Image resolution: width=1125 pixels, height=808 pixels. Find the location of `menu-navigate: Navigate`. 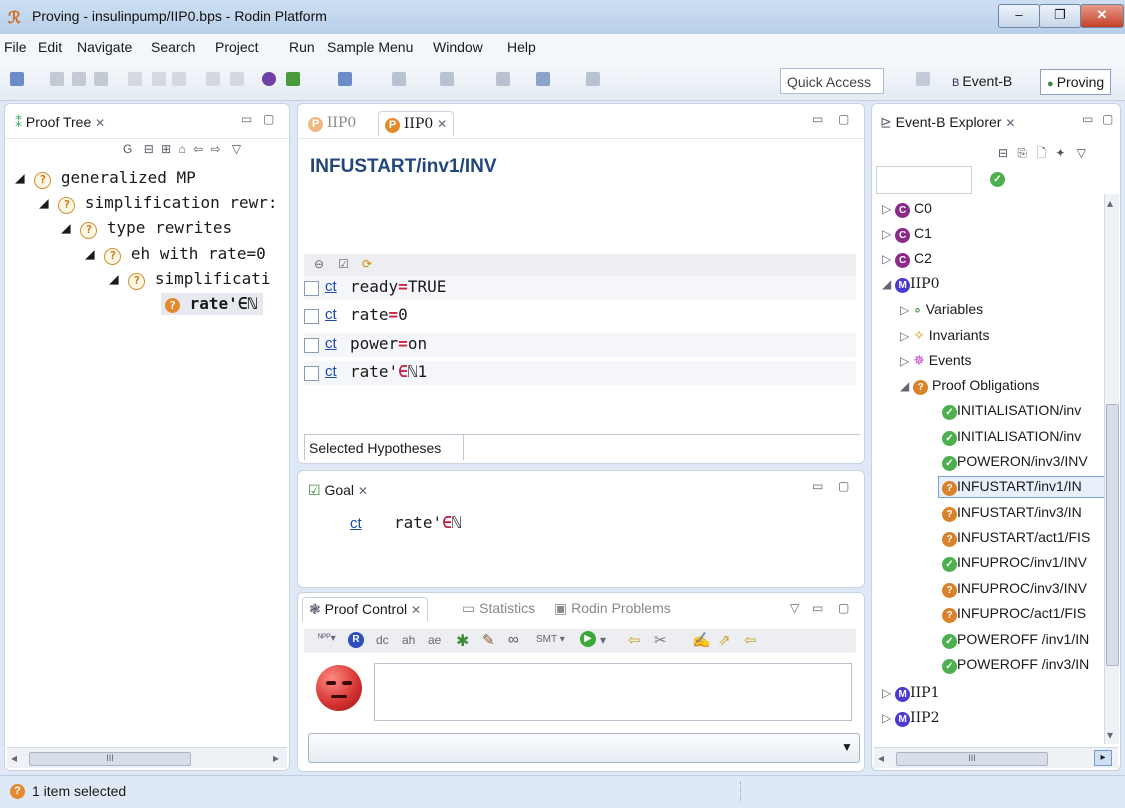

menu-navigate: Navigate is located at coordinates (104, 47).